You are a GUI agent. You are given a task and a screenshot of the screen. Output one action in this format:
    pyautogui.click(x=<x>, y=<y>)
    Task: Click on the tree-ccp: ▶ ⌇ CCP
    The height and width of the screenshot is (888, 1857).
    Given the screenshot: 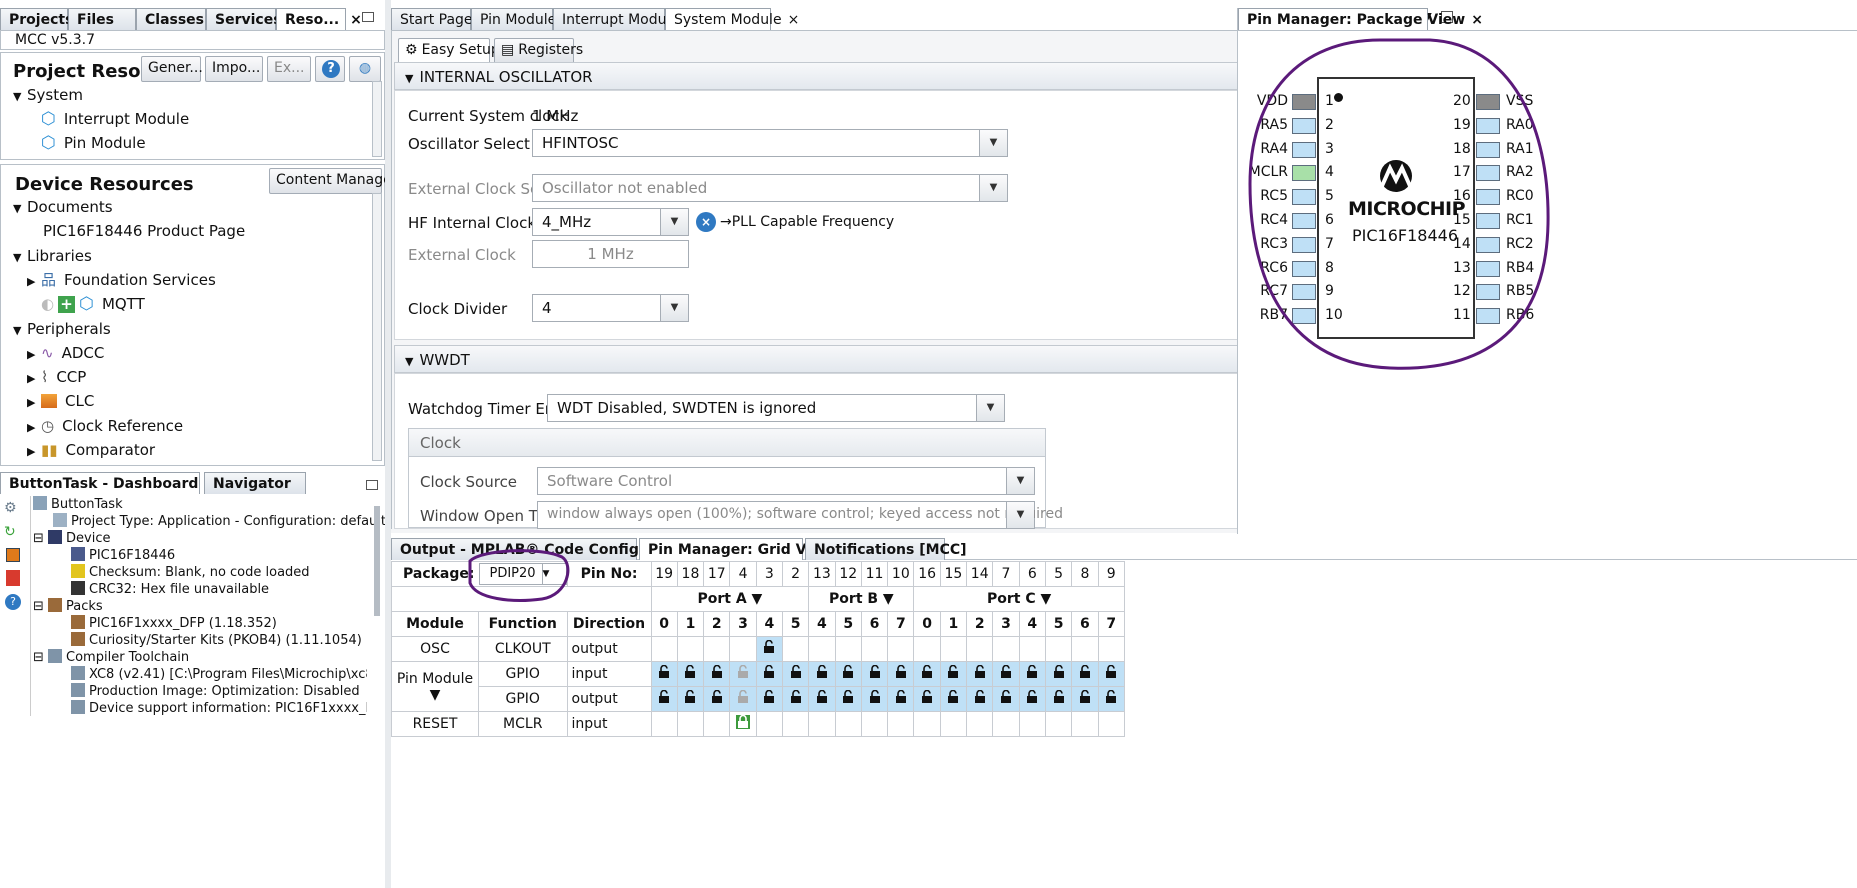 What is the action you would take?
    pyautogui.click(x=56, y=377)
    